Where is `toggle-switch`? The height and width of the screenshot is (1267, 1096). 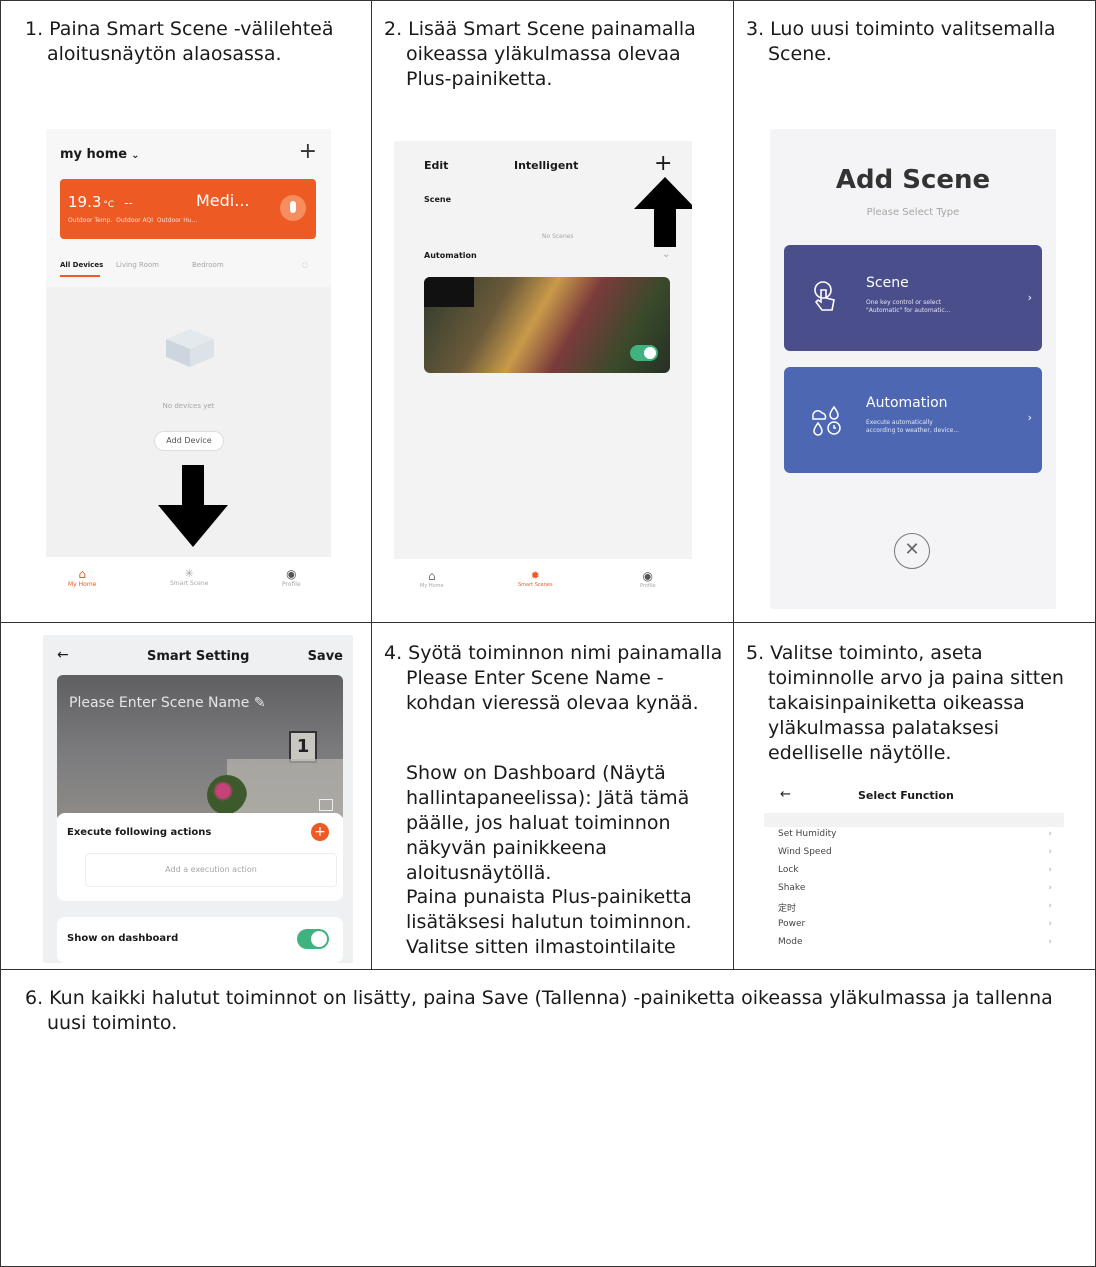
toggle-switch is located at coordinates (644, 353).